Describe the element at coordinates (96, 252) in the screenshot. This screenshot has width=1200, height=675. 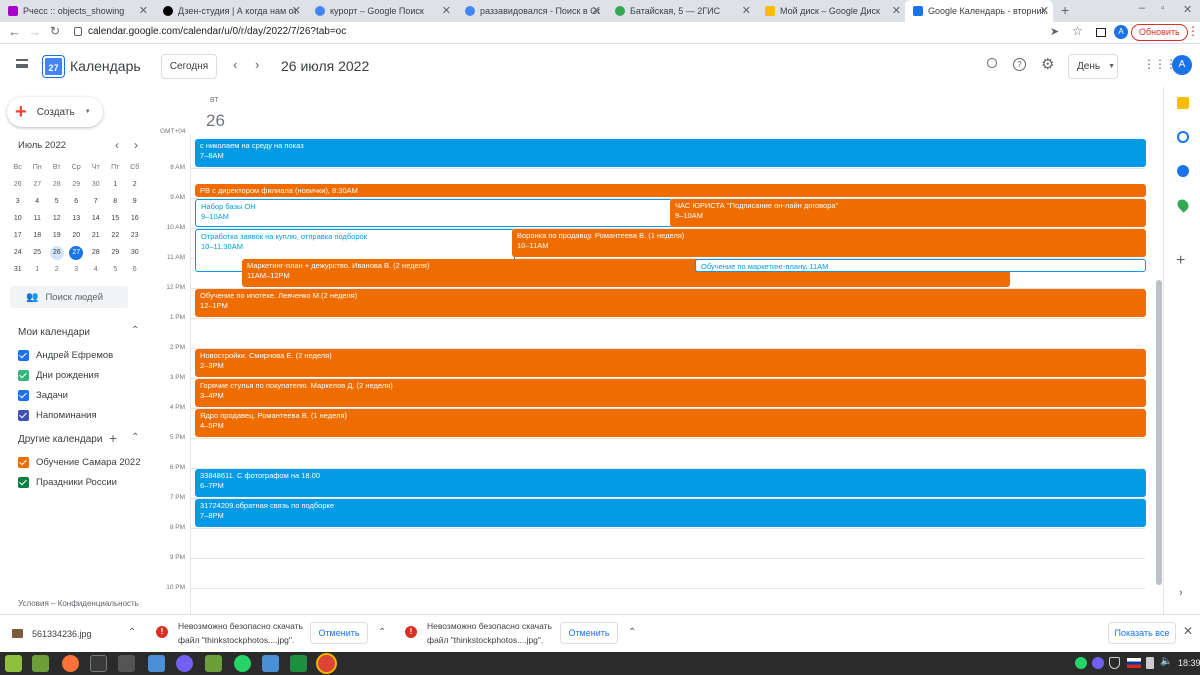
I see `mini-day: 28` at that location.